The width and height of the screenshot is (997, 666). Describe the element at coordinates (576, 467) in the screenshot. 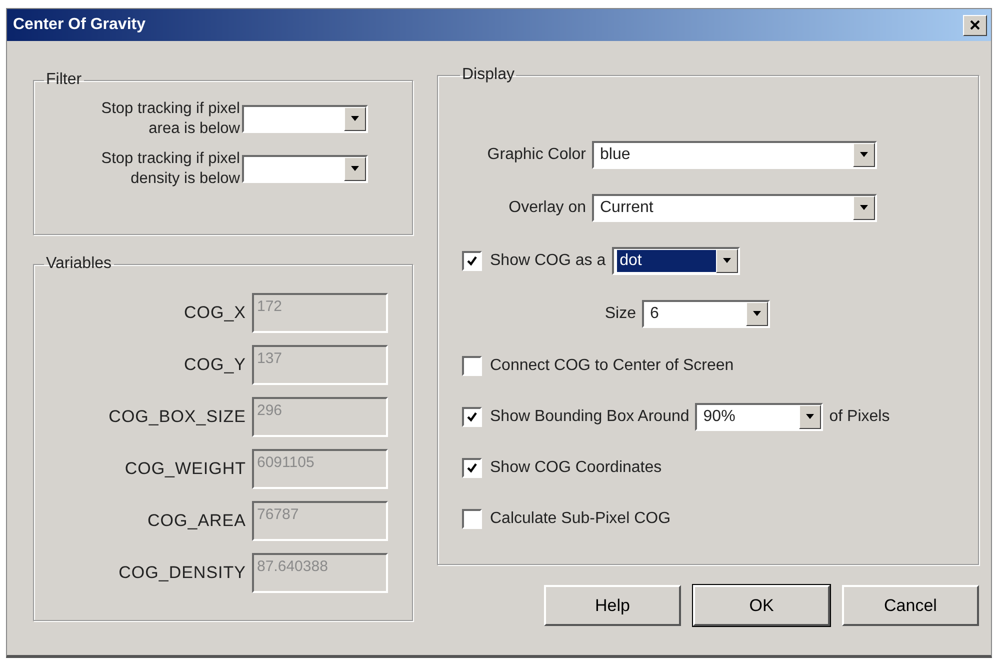

I see `checkbox-label: Show COG Coordinates` at that location.